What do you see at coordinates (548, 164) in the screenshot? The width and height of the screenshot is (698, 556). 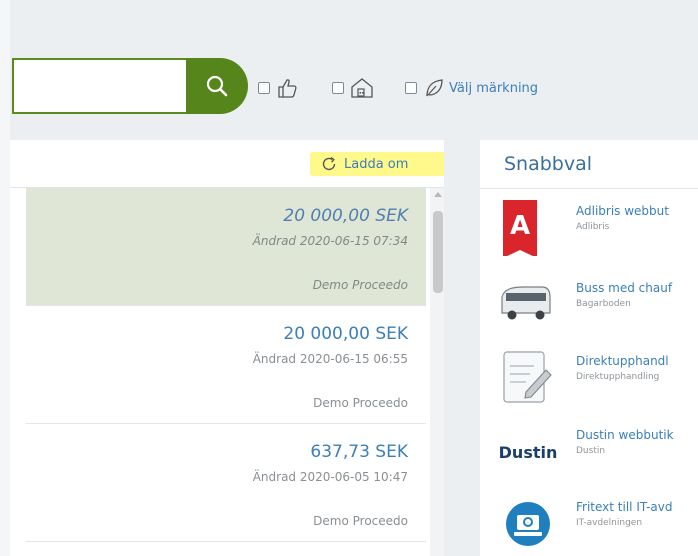 I see `panel-title: Snabbval` at bounding box center [548, 164].